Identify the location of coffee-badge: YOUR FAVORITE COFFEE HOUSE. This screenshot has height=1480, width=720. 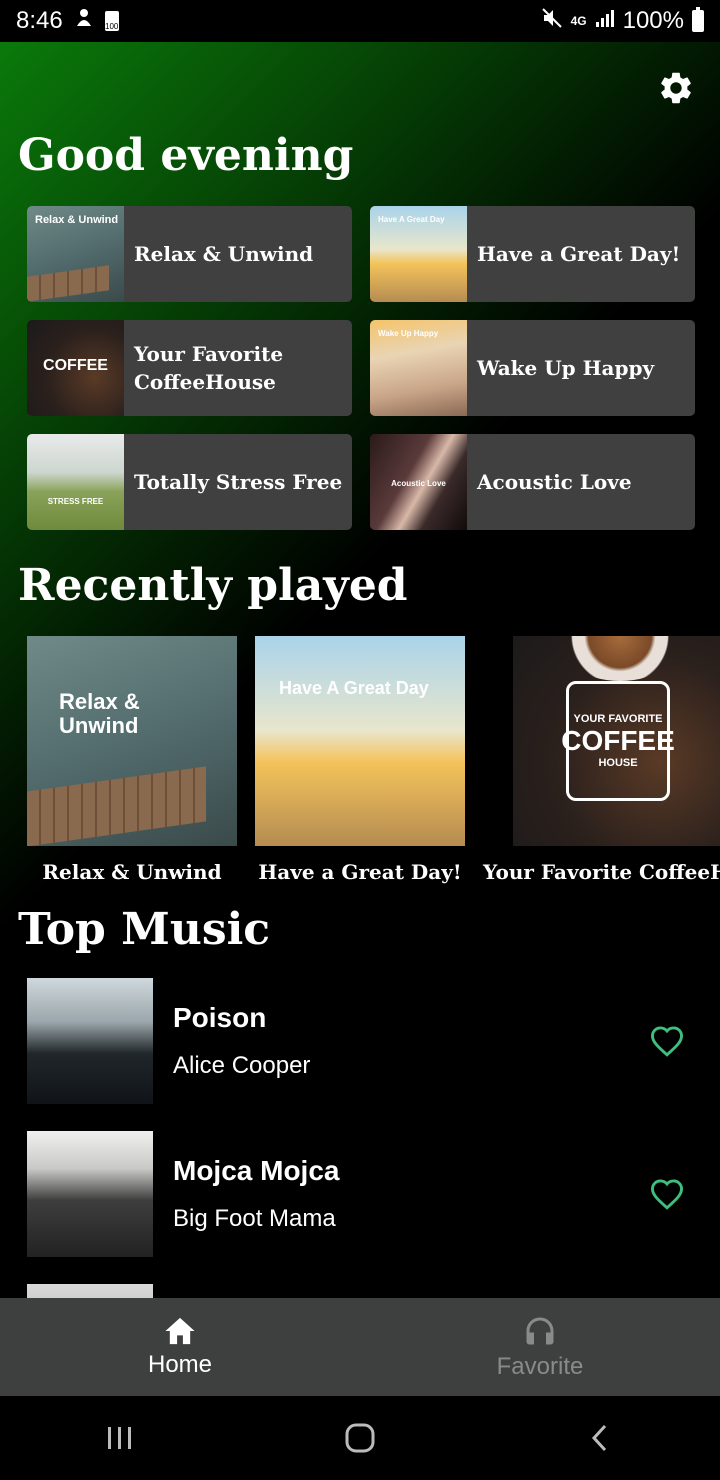
(618, 741).